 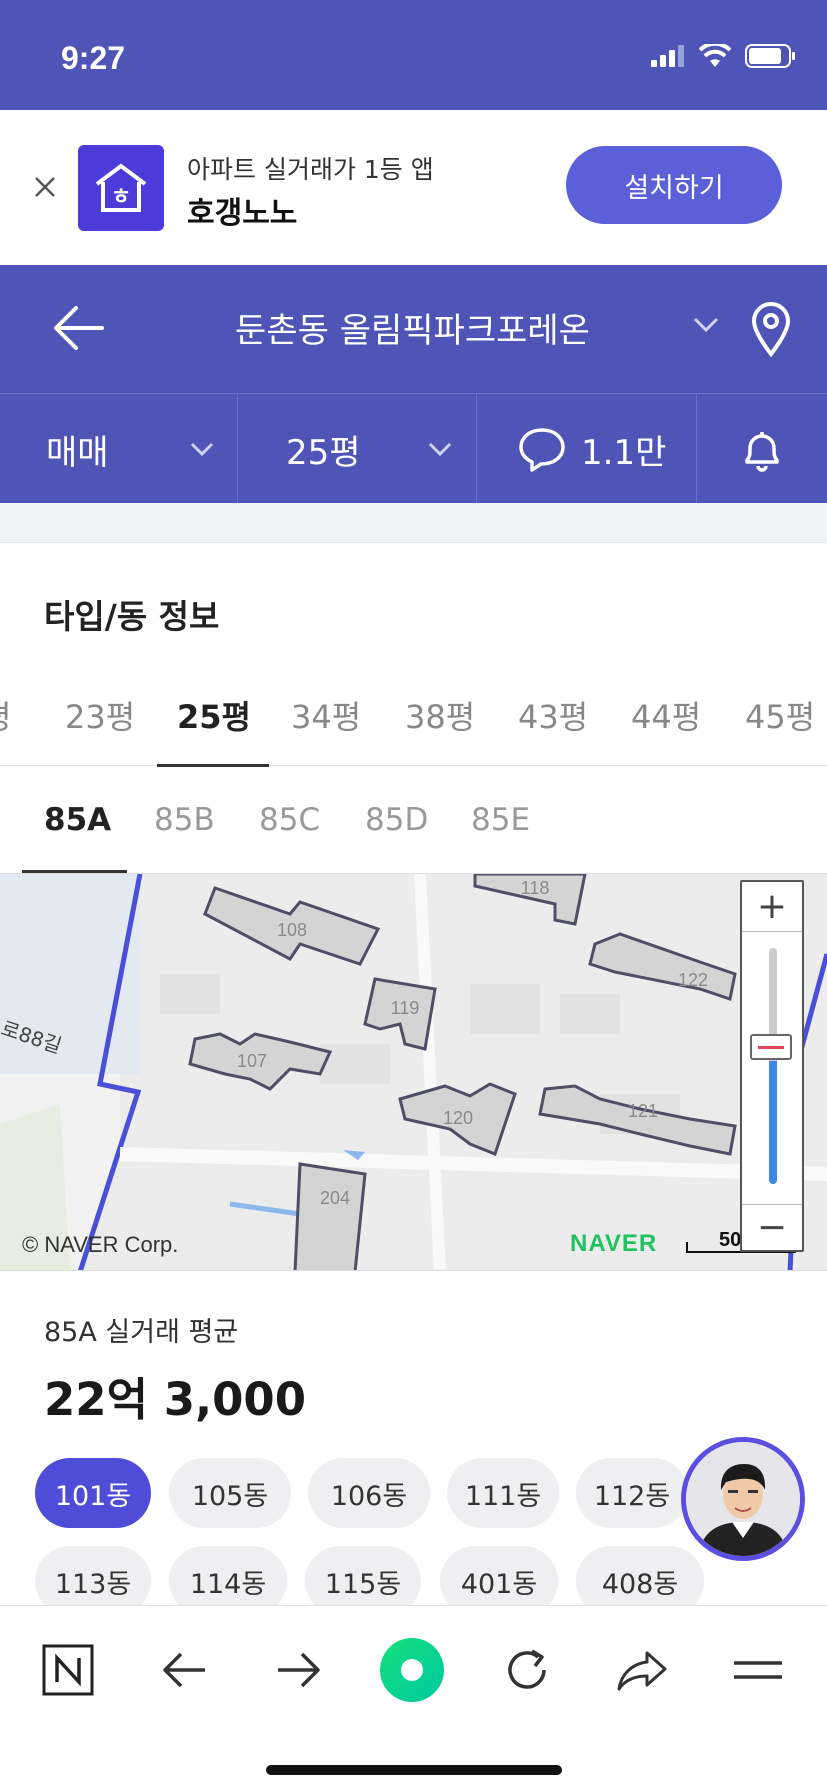 What do you see at coordinates (292, 930) in the screenshot?
I see `building-label-108: 108` at bounding box center [292, 930].